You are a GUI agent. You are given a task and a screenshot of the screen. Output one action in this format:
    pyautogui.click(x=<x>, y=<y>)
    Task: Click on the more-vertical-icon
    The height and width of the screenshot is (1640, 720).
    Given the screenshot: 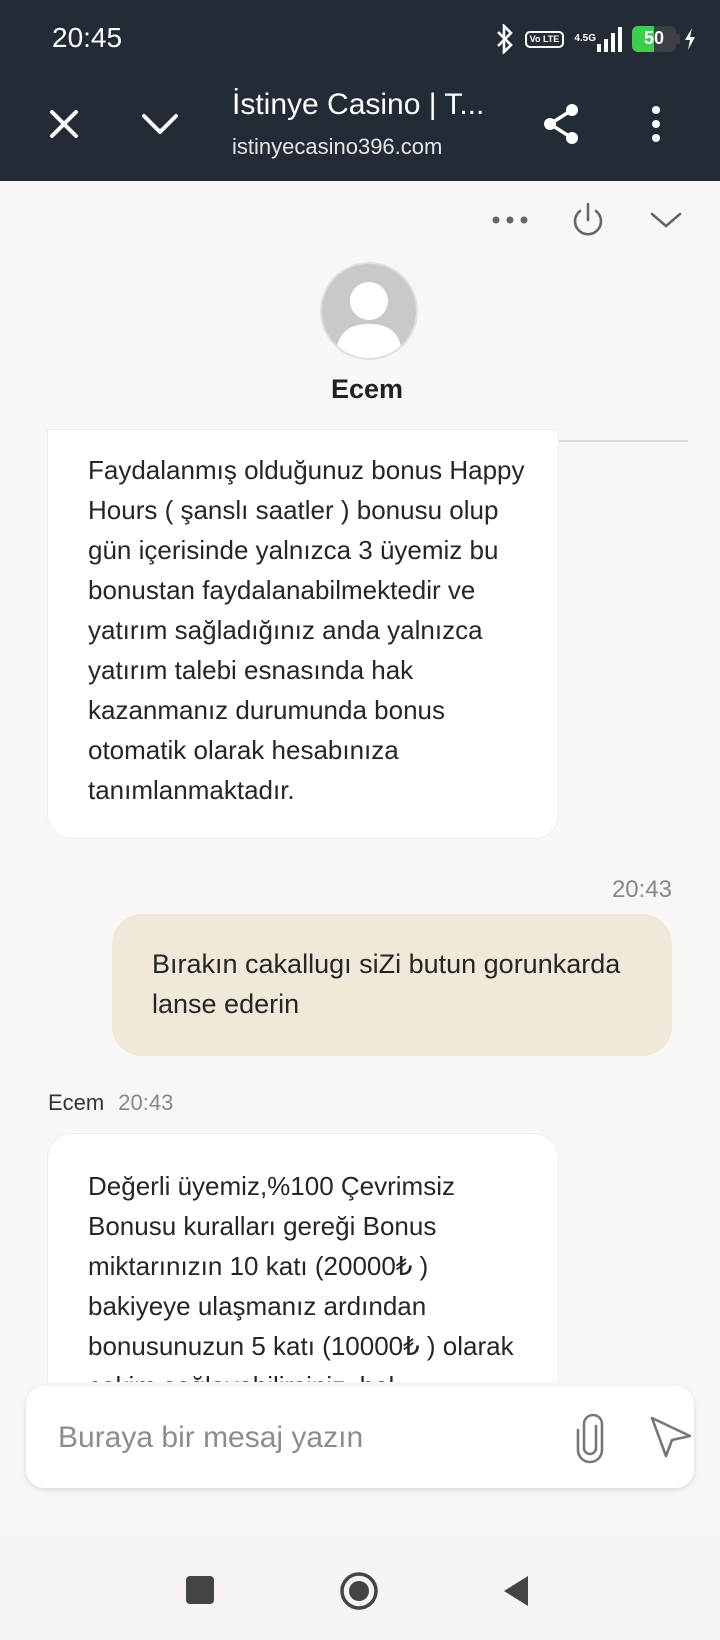 What is the action you would take?
    pyautogui.click(x=656, y=124)
    